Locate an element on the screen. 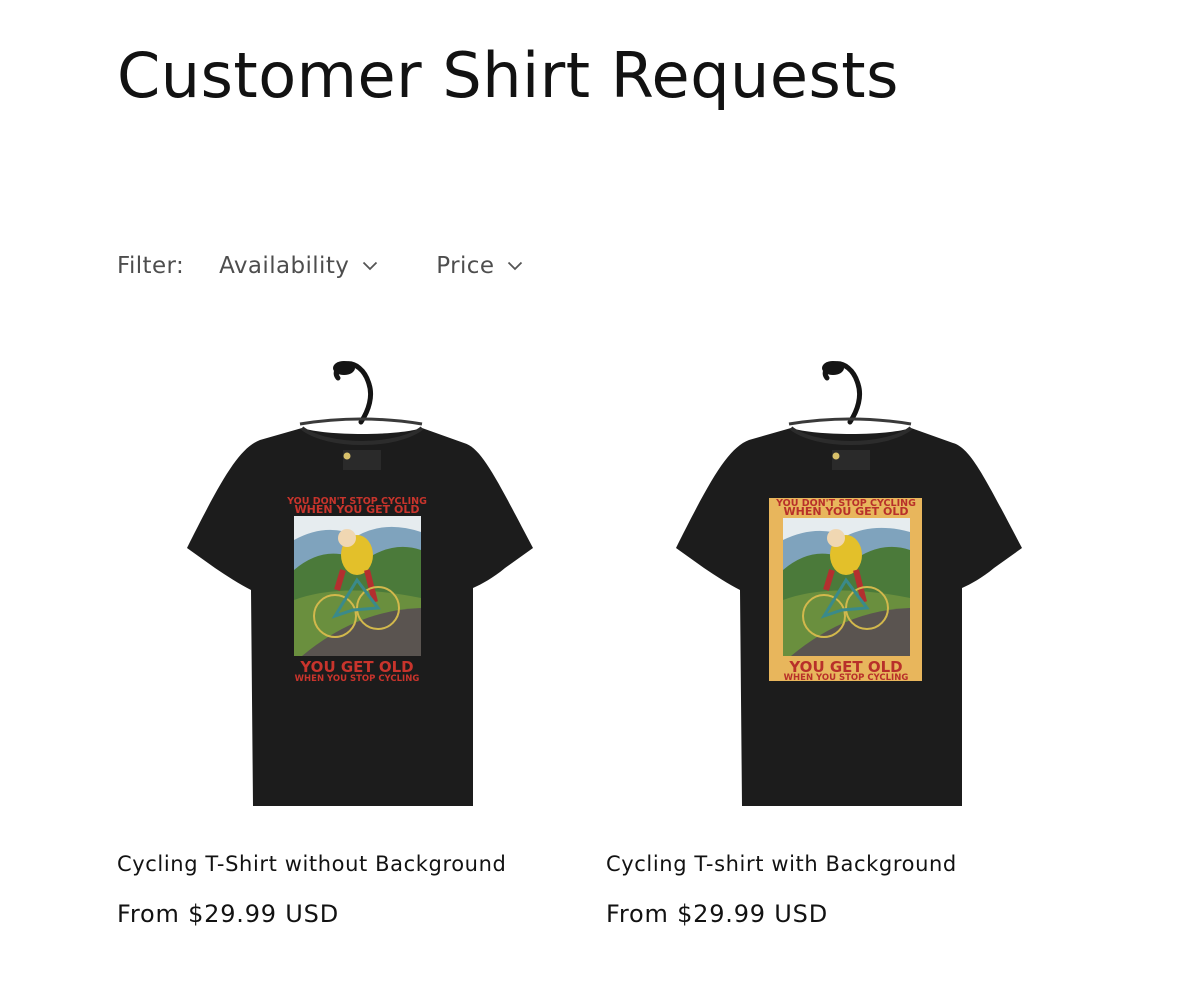 Image resolution: width=1200 pixels, height=988 pixels. availability-filter-dropdown: Availability is located at coordinates (298, 266).